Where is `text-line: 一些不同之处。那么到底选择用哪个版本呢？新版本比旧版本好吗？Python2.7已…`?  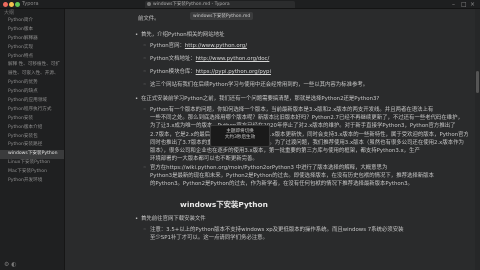
text-line: 一些不同之处。那么到底选择用哪个版本呢？新版本比旧版本好吗？Python2.7已… is located at coordinates (306, 118).